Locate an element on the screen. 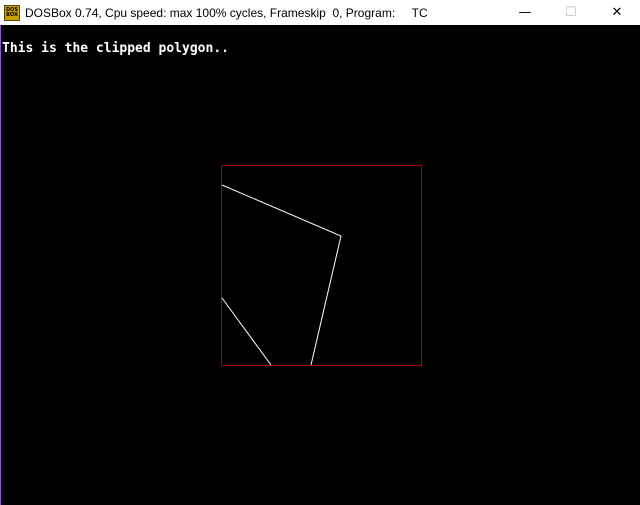 The height and width of the screenshot is (505, 640). clipped-polygon-edge-top-right is located at coordinates (281, 275).